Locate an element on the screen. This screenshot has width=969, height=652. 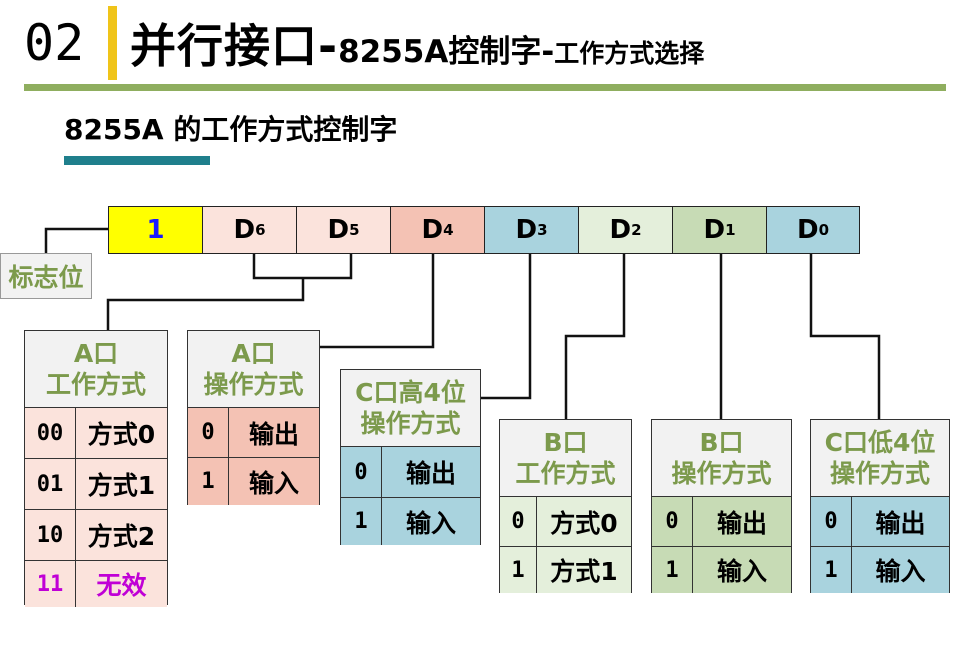
code-cell: 00 is located at coordinates (50, 433).